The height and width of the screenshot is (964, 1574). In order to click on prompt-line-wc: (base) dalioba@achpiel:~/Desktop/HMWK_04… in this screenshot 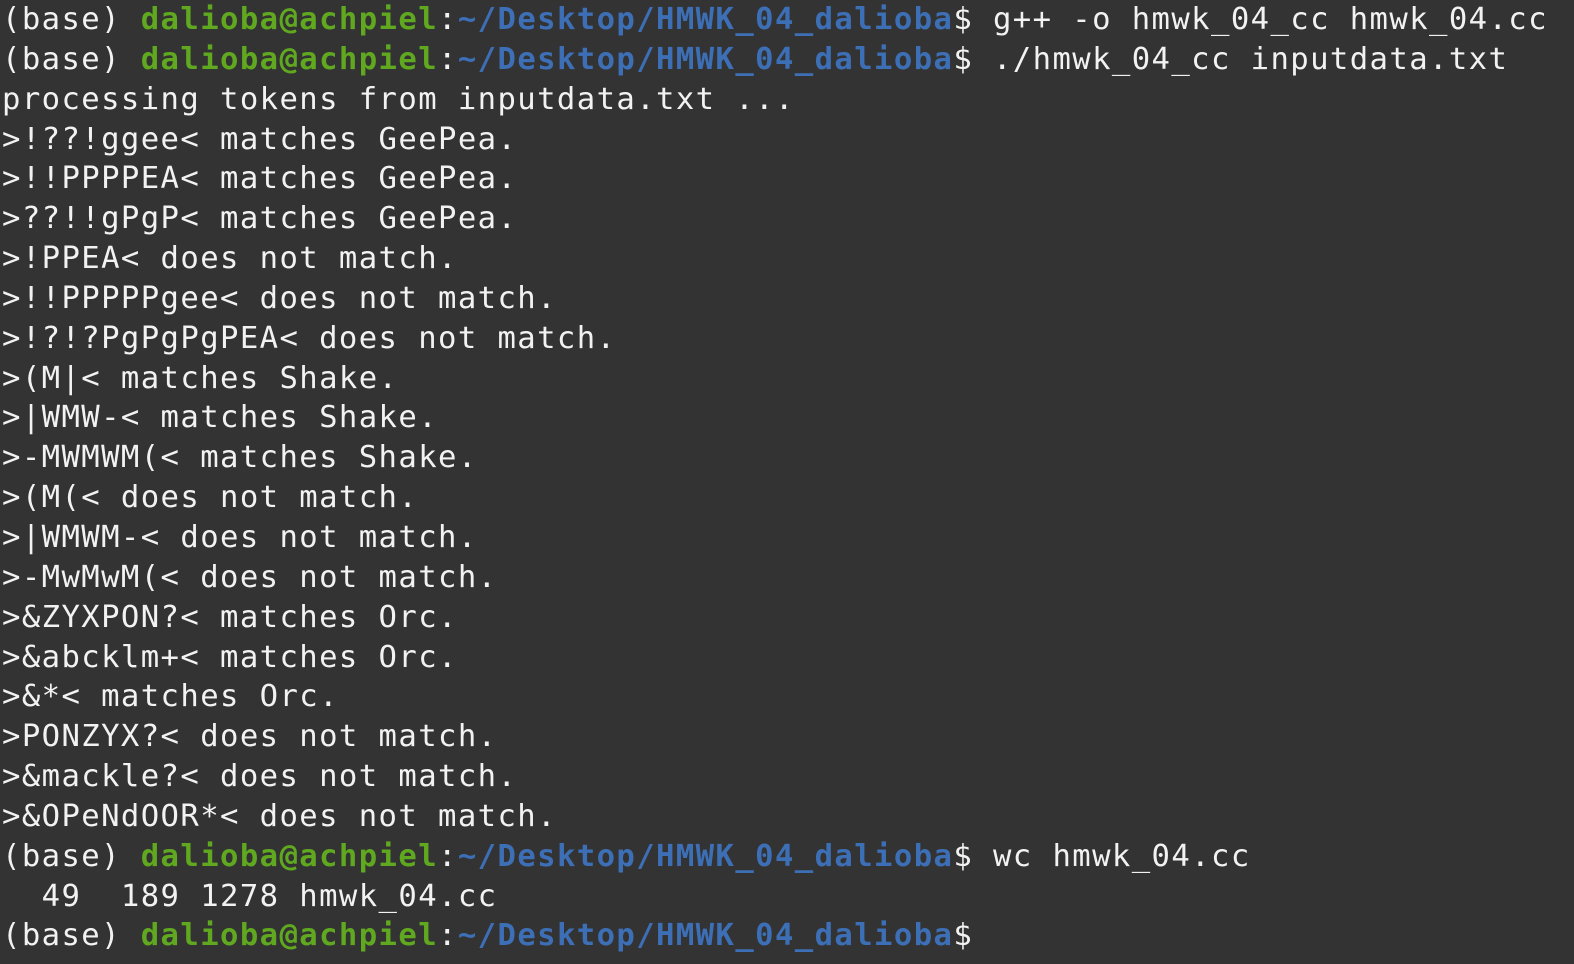, I will do `click(788, 857)`.